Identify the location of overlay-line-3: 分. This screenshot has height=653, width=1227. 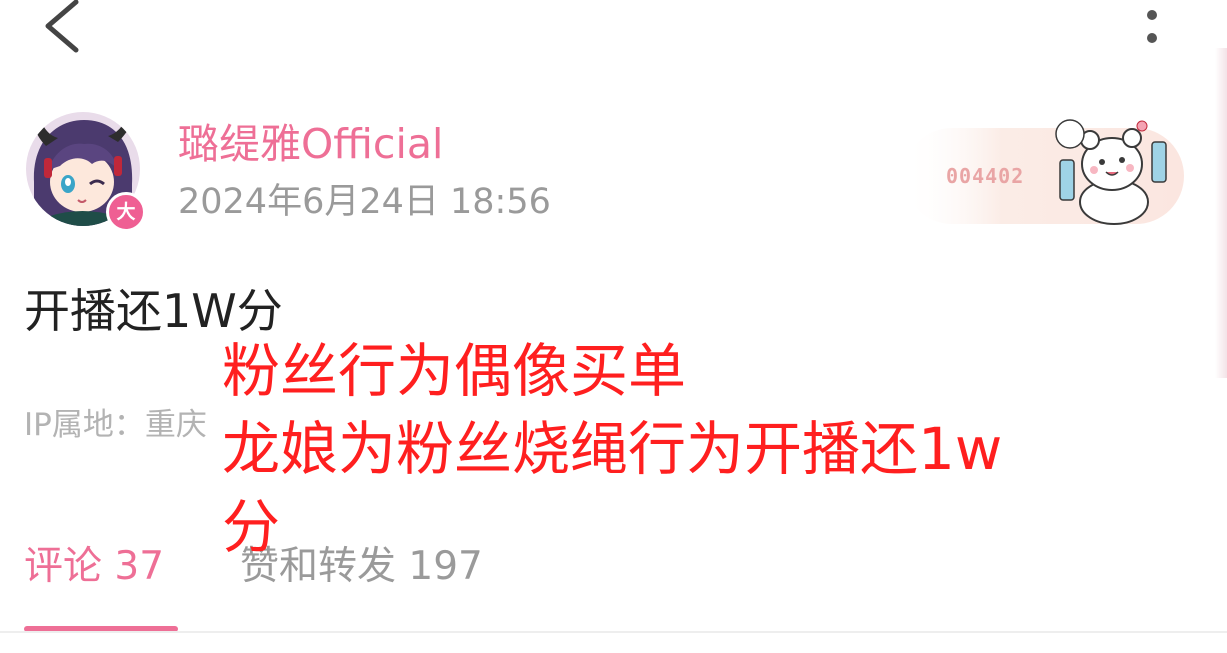
(251, 527).